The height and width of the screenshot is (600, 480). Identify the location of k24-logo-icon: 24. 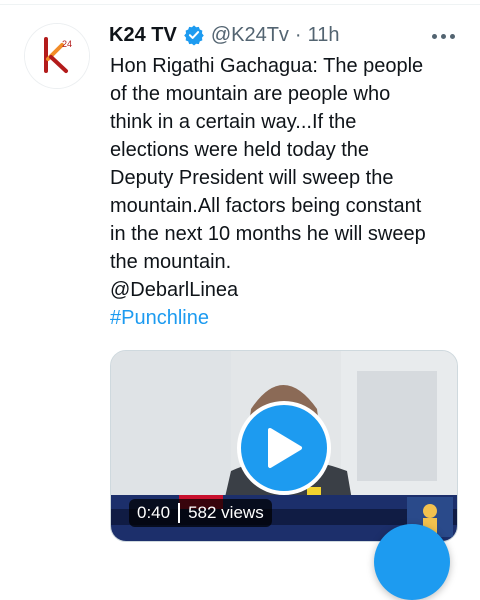
(57, 56).